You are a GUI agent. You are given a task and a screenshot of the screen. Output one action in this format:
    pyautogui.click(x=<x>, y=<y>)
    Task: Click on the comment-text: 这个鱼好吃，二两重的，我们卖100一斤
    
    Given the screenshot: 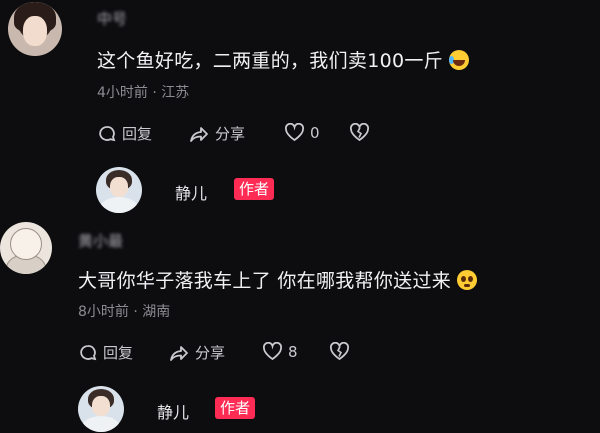 What is the action you would take?
    pyautogui.click(x=283, y=59)
    